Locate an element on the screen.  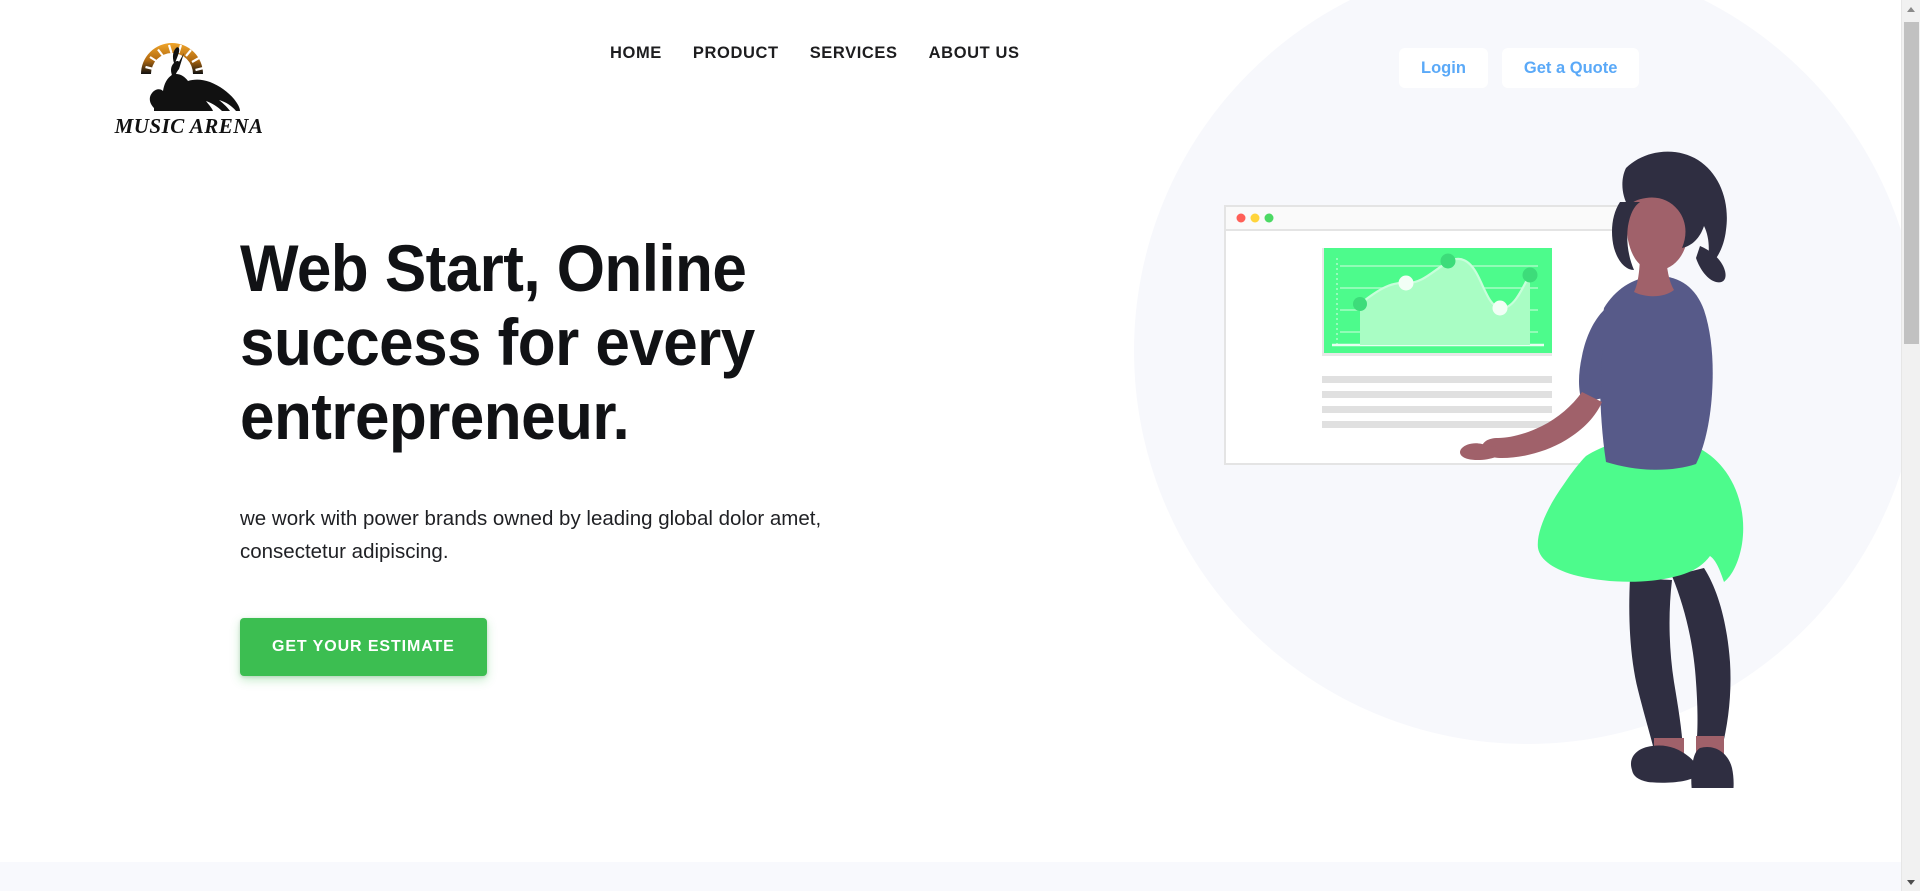
nav-link-services: SERVICES is located at coordinates (854, 53).